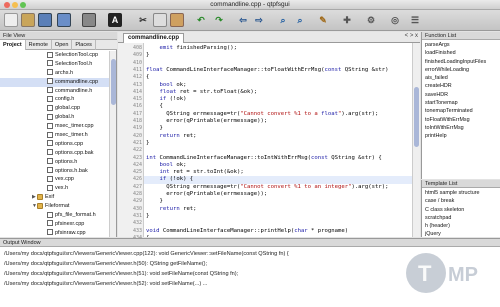  I want to click on file-view-scrollbar, so click(112, 144).